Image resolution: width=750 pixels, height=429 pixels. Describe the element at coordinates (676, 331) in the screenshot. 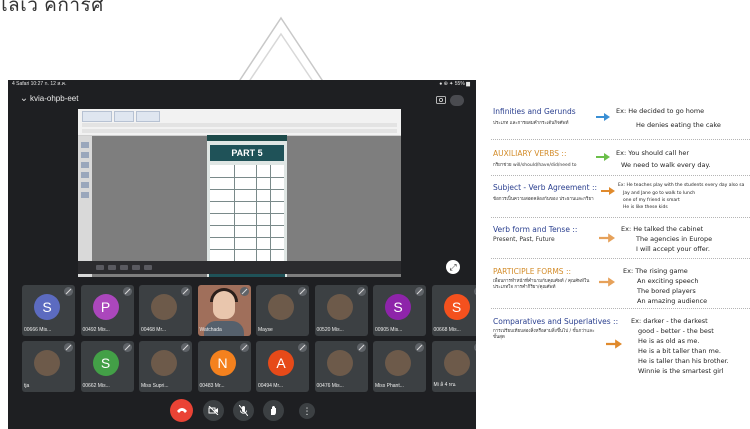

I see `example-line: good - better - the best` at that location.